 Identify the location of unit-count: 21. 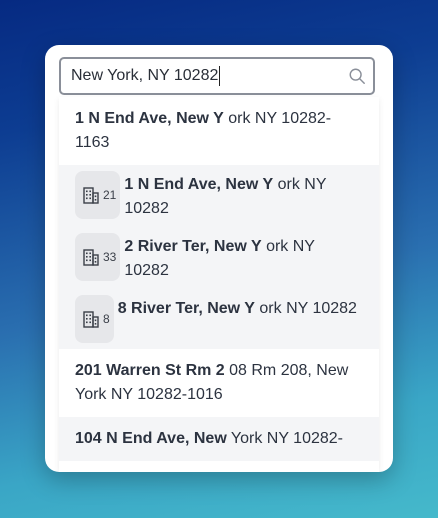
(110, 195).